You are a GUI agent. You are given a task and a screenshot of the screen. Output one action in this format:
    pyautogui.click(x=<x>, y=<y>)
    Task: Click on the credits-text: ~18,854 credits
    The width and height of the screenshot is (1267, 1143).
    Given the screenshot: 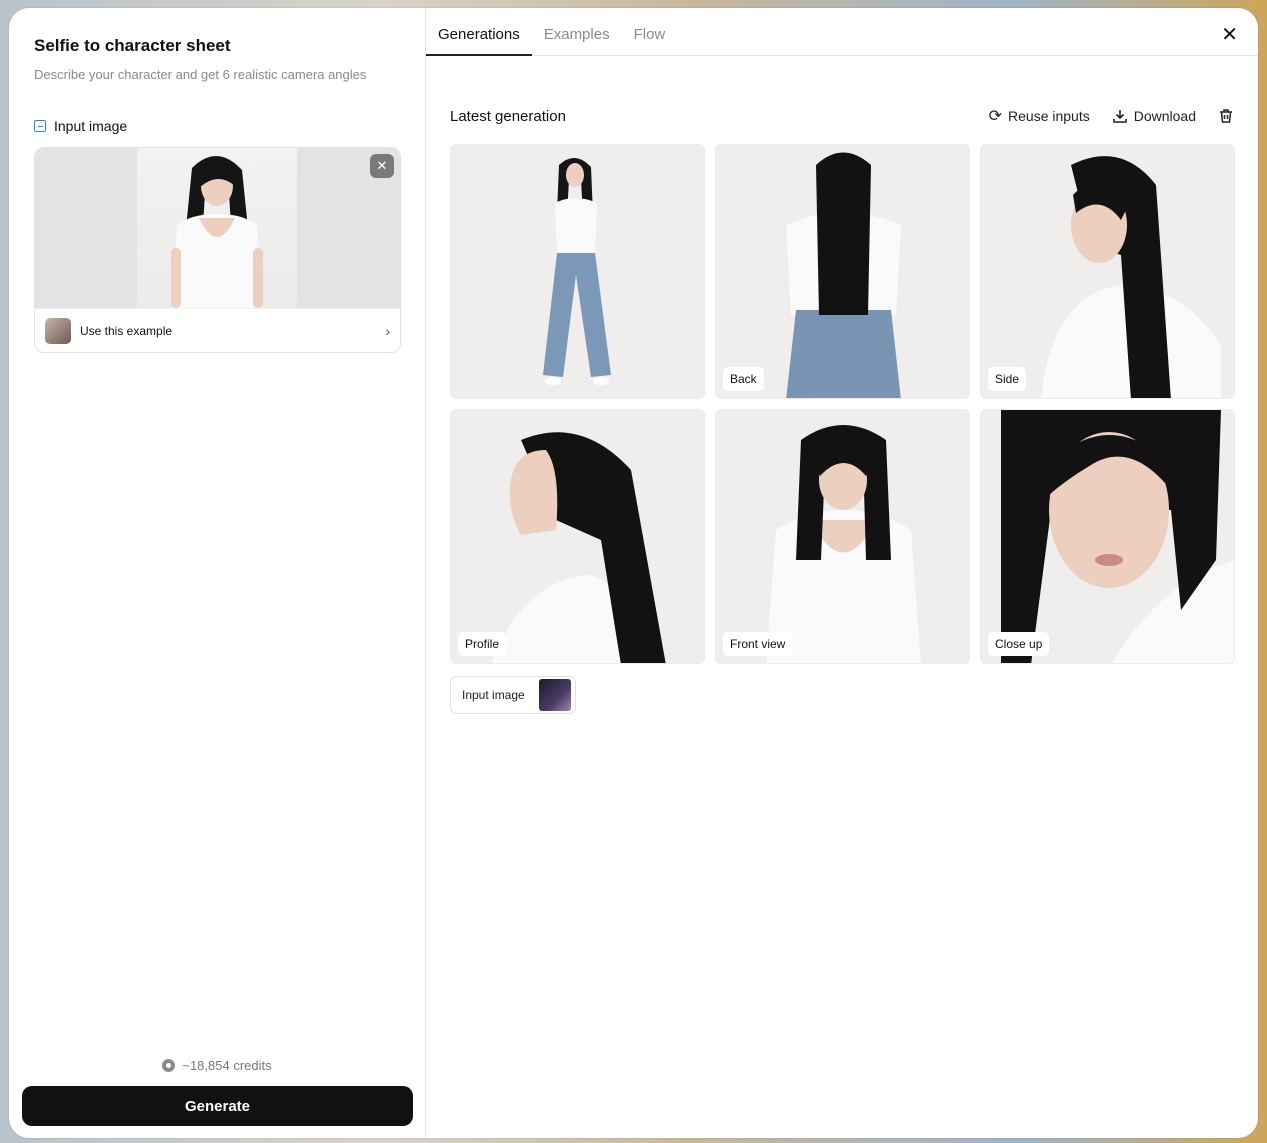 What is the action you would take?
    pyautogui.click(x=227, y=1065)
    